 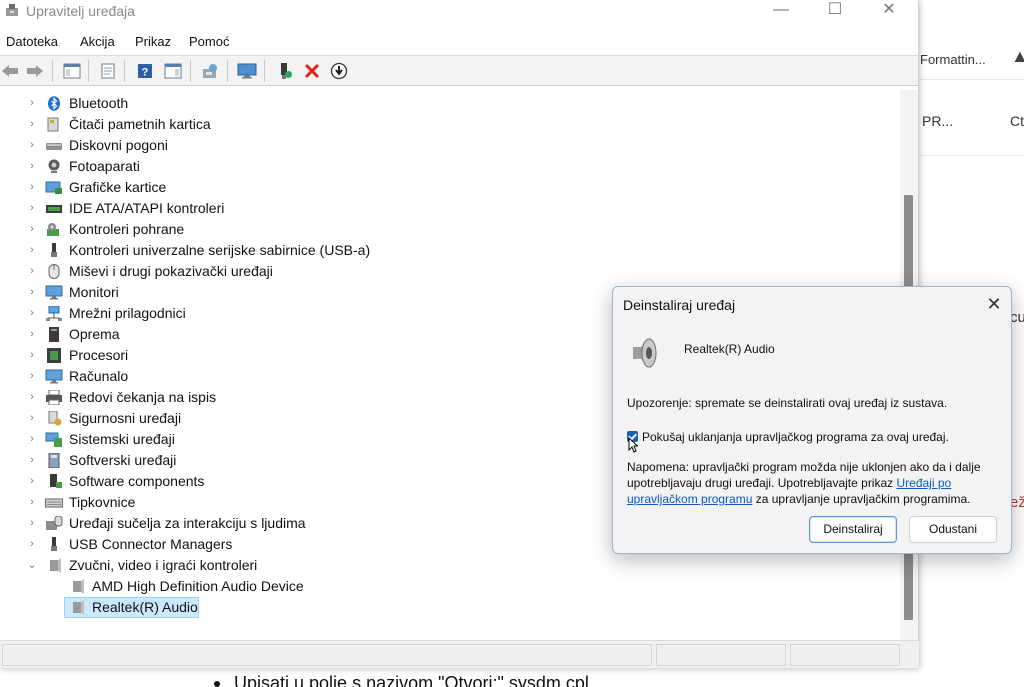 What do you see at coordinates (54, 209) in the screenshot?
I see `ide-controller-icon` at bounding box center [54, 209].